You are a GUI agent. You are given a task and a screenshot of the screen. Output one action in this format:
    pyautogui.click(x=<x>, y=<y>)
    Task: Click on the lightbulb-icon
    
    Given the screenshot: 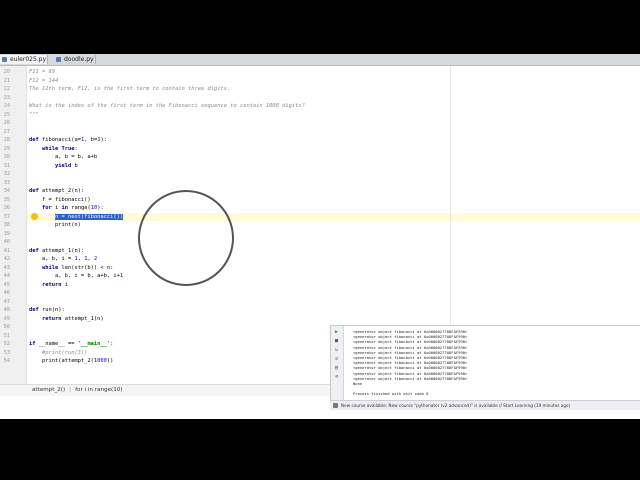 What is the action you would take?
    pyautogui.click(x=34, y=216)
    